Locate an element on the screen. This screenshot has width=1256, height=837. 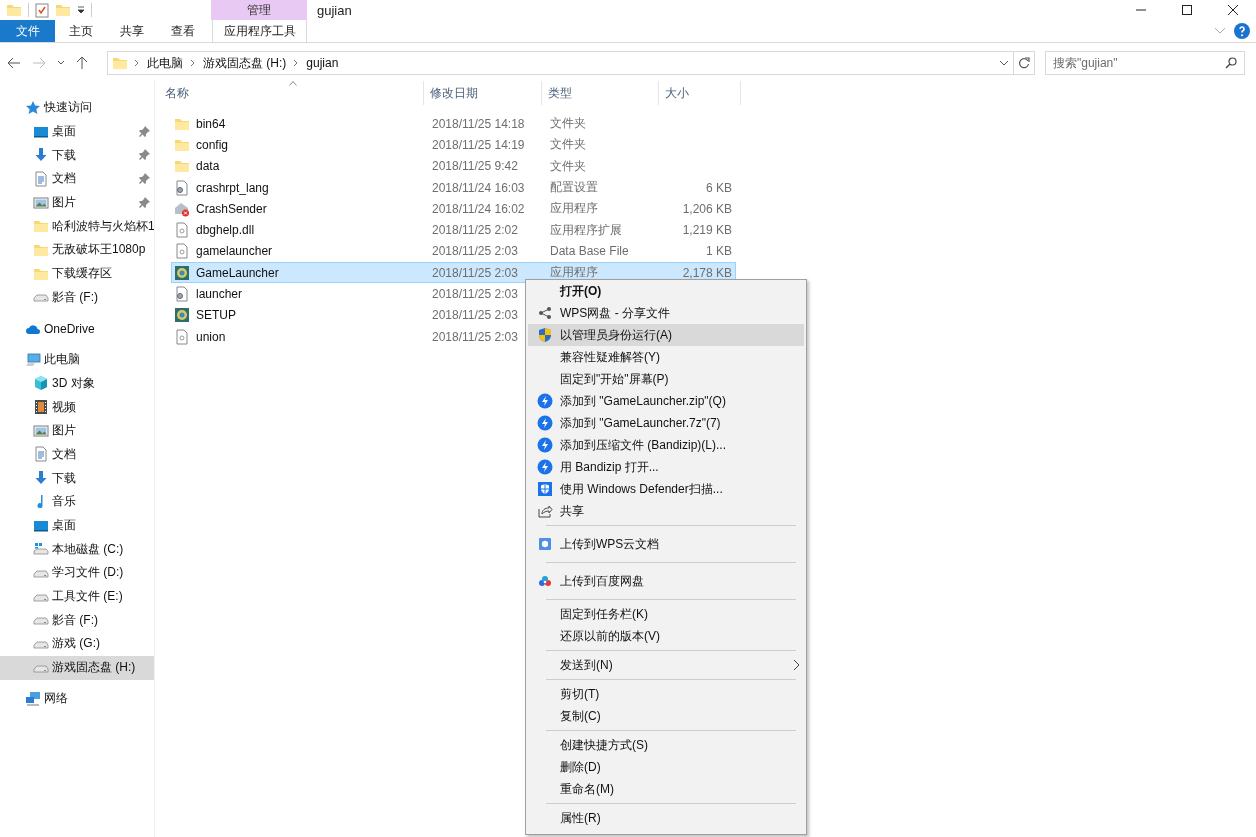
menu-item: 复制(C) is located at coordinates (666, 716).